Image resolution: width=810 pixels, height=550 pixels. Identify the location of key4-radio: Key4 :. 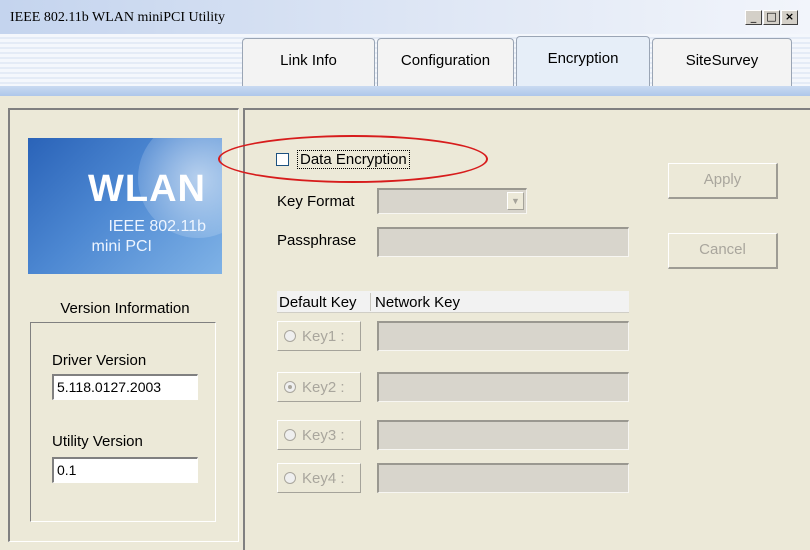
(319, 478).